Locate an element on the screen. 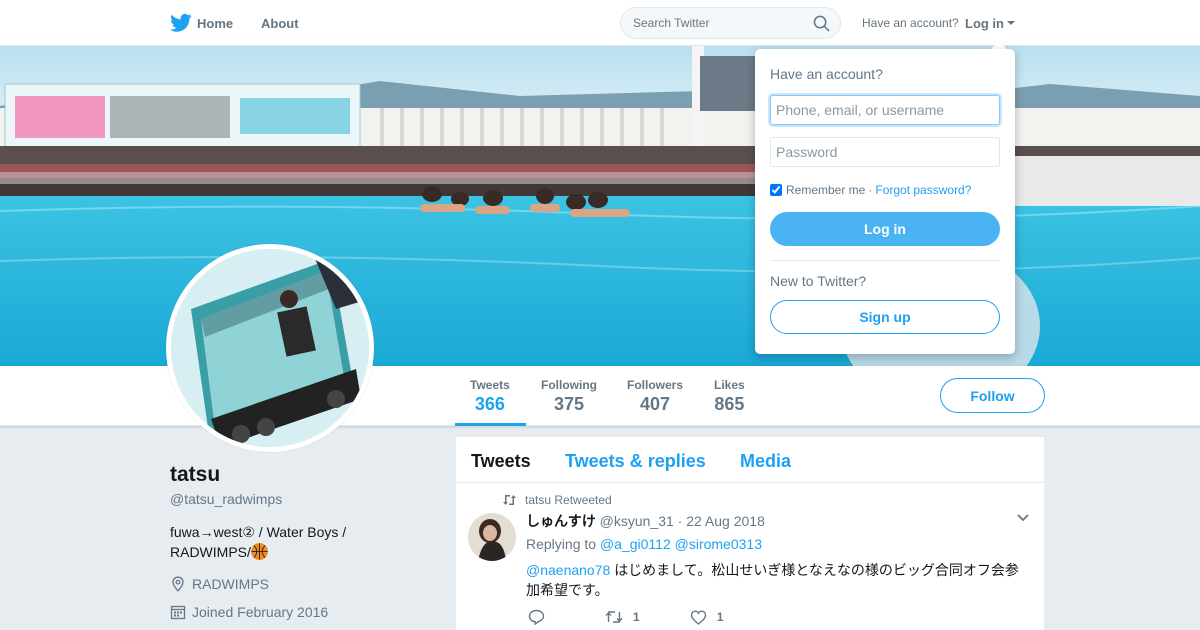  retweet-action-icon is located at coordinates (614, 617).